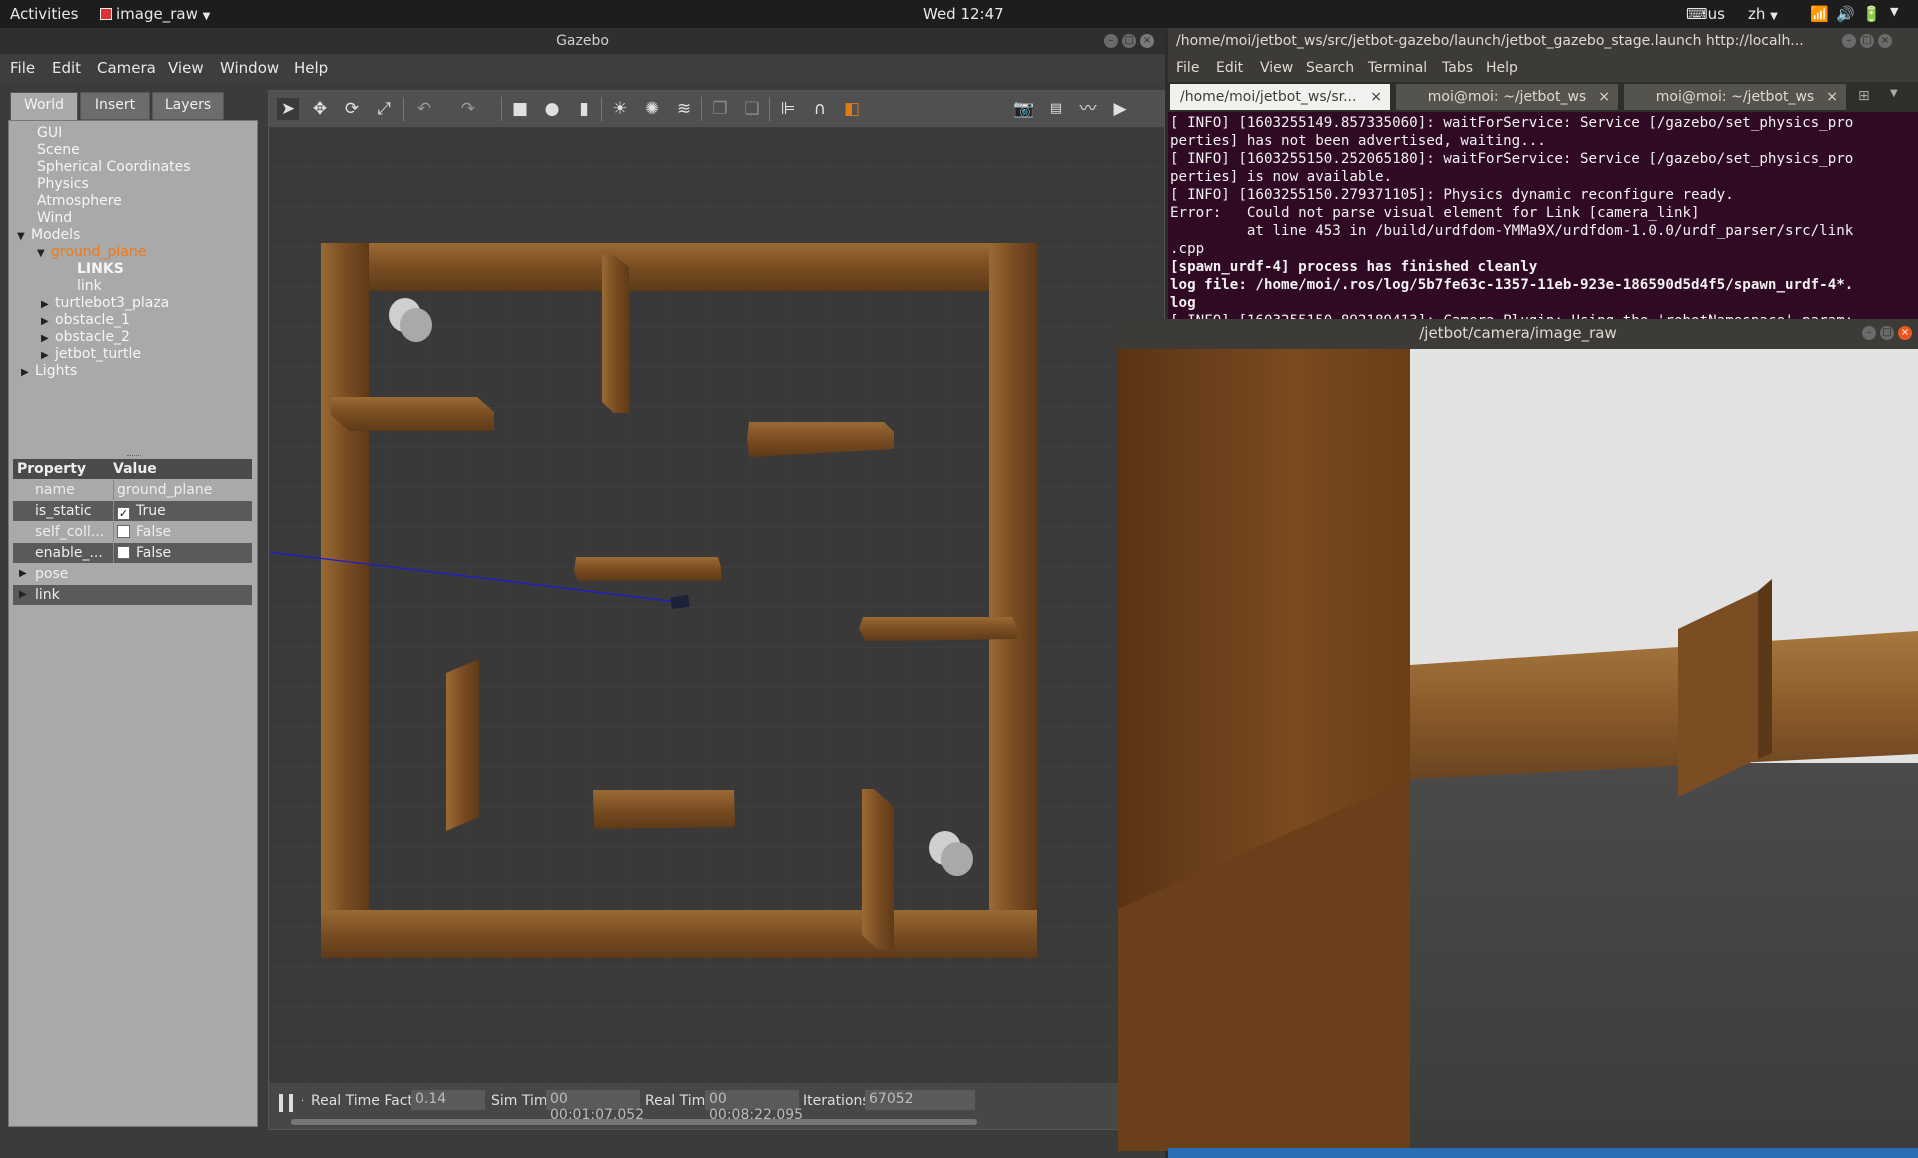 Image resolution: width=1918 pixels, height=1158 pixels. I want to click on tree-item-wind: Wind, so click(54, 218).